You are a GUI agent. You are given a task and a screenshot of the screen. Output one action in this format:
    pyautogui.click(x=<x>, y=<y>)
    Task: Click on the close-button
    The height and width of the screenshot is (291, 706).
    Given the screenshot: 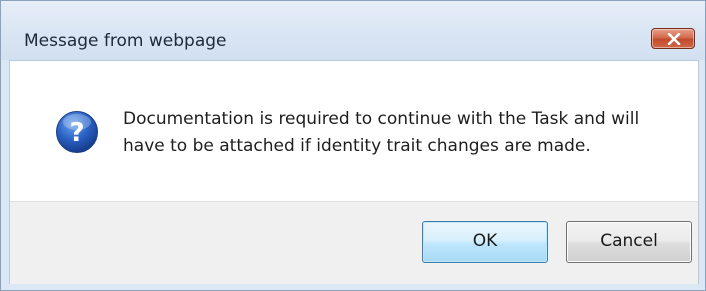 What is the action you would take?
    pyautogui.click(x=673, y=38)
    